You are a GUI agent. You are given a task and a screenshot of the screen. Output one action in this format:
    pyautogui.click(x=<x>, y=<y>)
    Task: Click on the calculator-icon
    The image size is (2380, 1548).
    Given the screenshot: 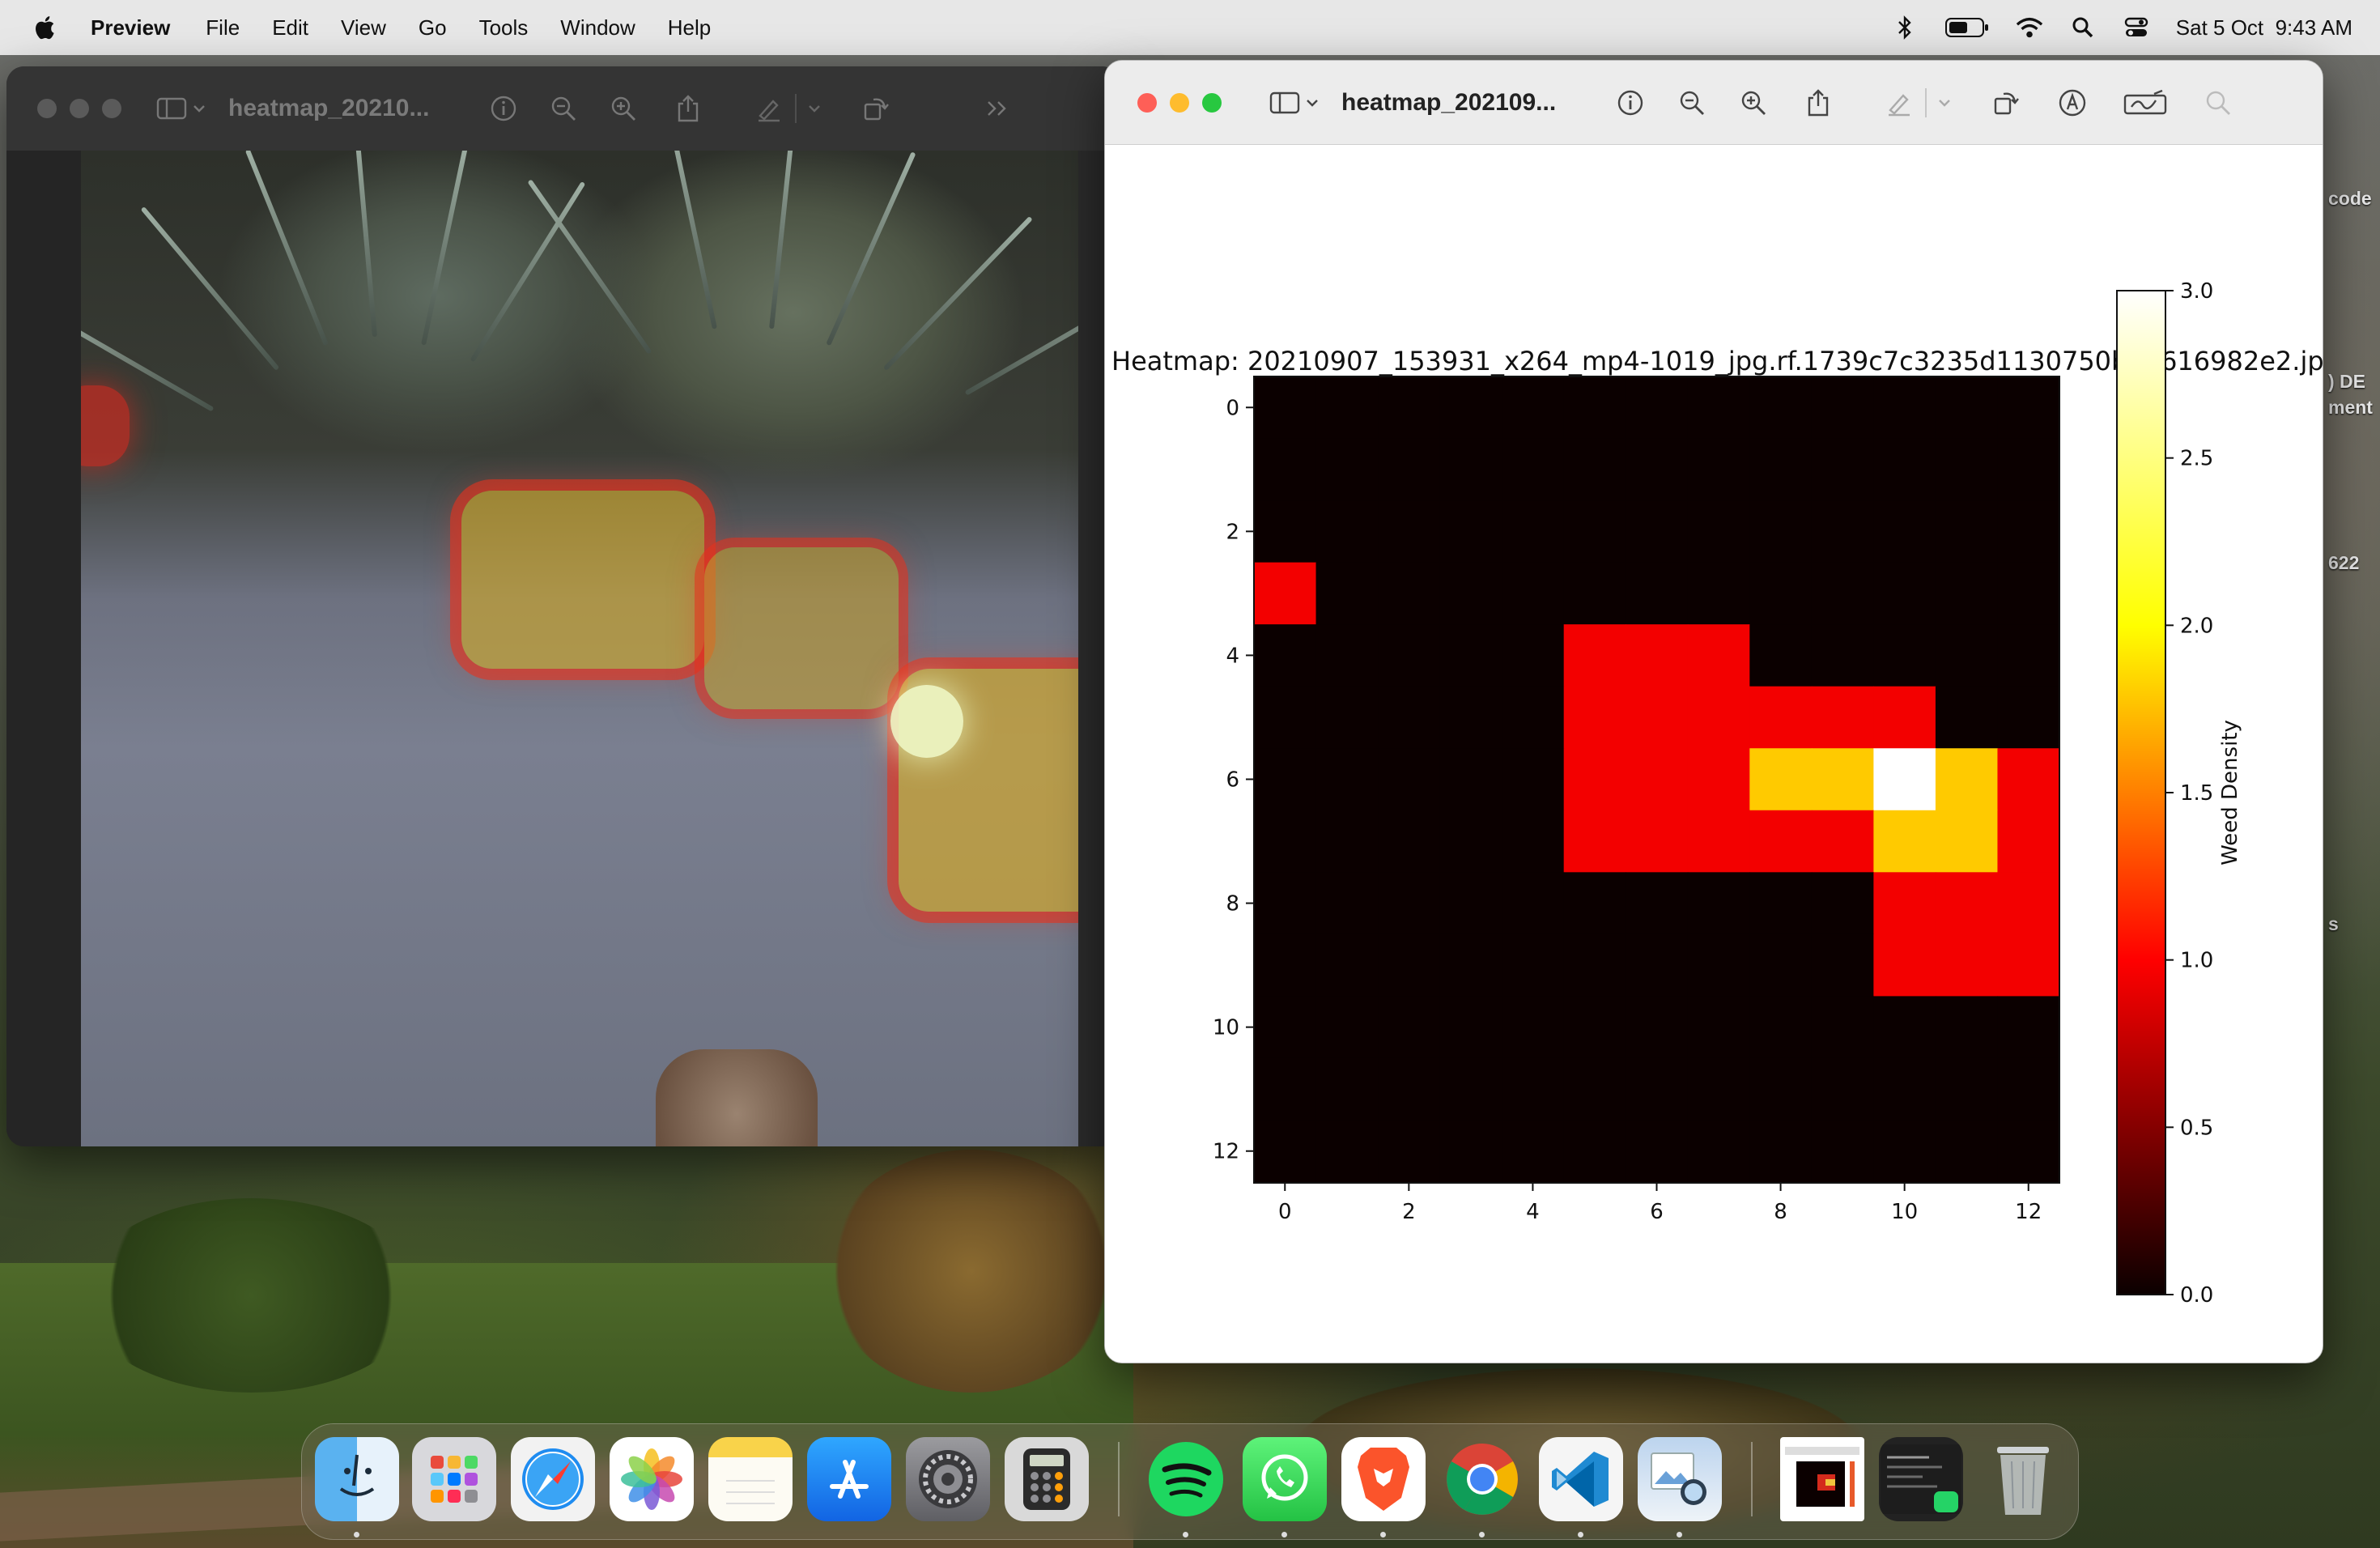 What is the action you would take?
    pyautogui.click(x=1047, y=1479)
    